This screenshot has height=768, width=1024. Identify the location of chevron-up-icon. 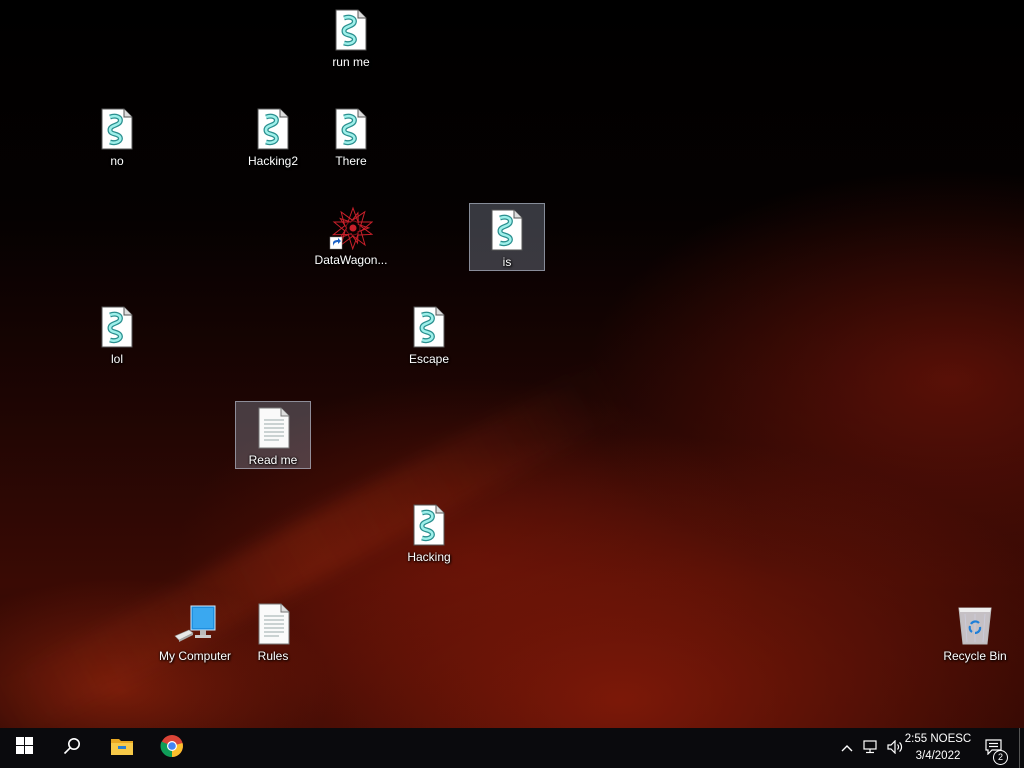
(847, 748).